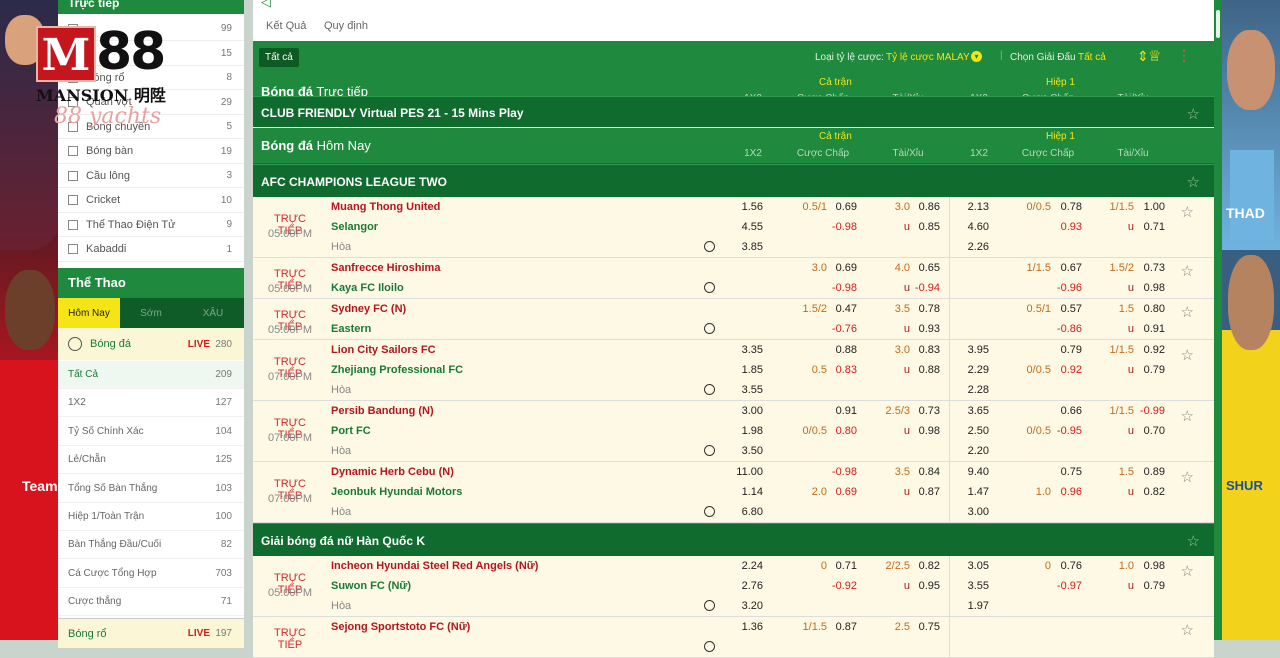 This screenshot has height=658, width=1280. Describe the element at coordinates (396, 492) in the screenshot. I see `team-away: Jeonbuk Hyundai Motors` at that location.